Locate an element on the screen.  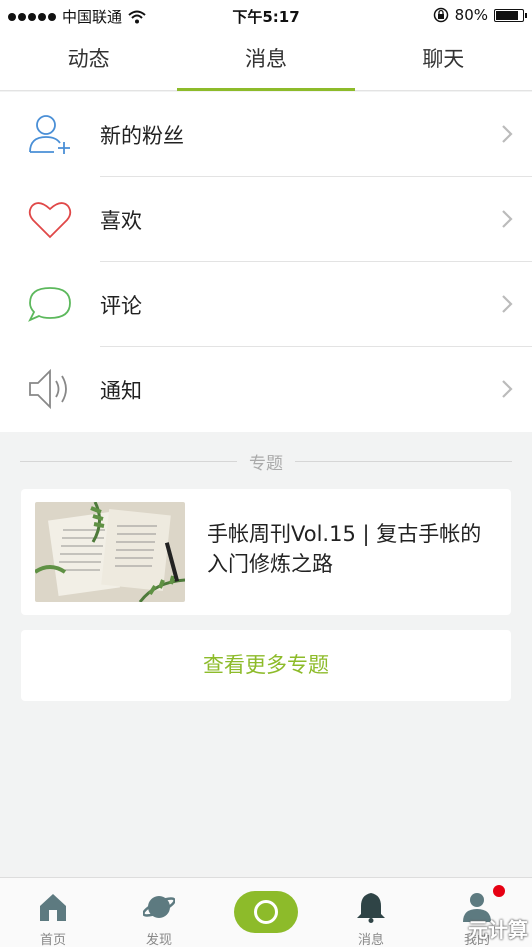
battery-percent: 80% is located at coordinates (471, 15).